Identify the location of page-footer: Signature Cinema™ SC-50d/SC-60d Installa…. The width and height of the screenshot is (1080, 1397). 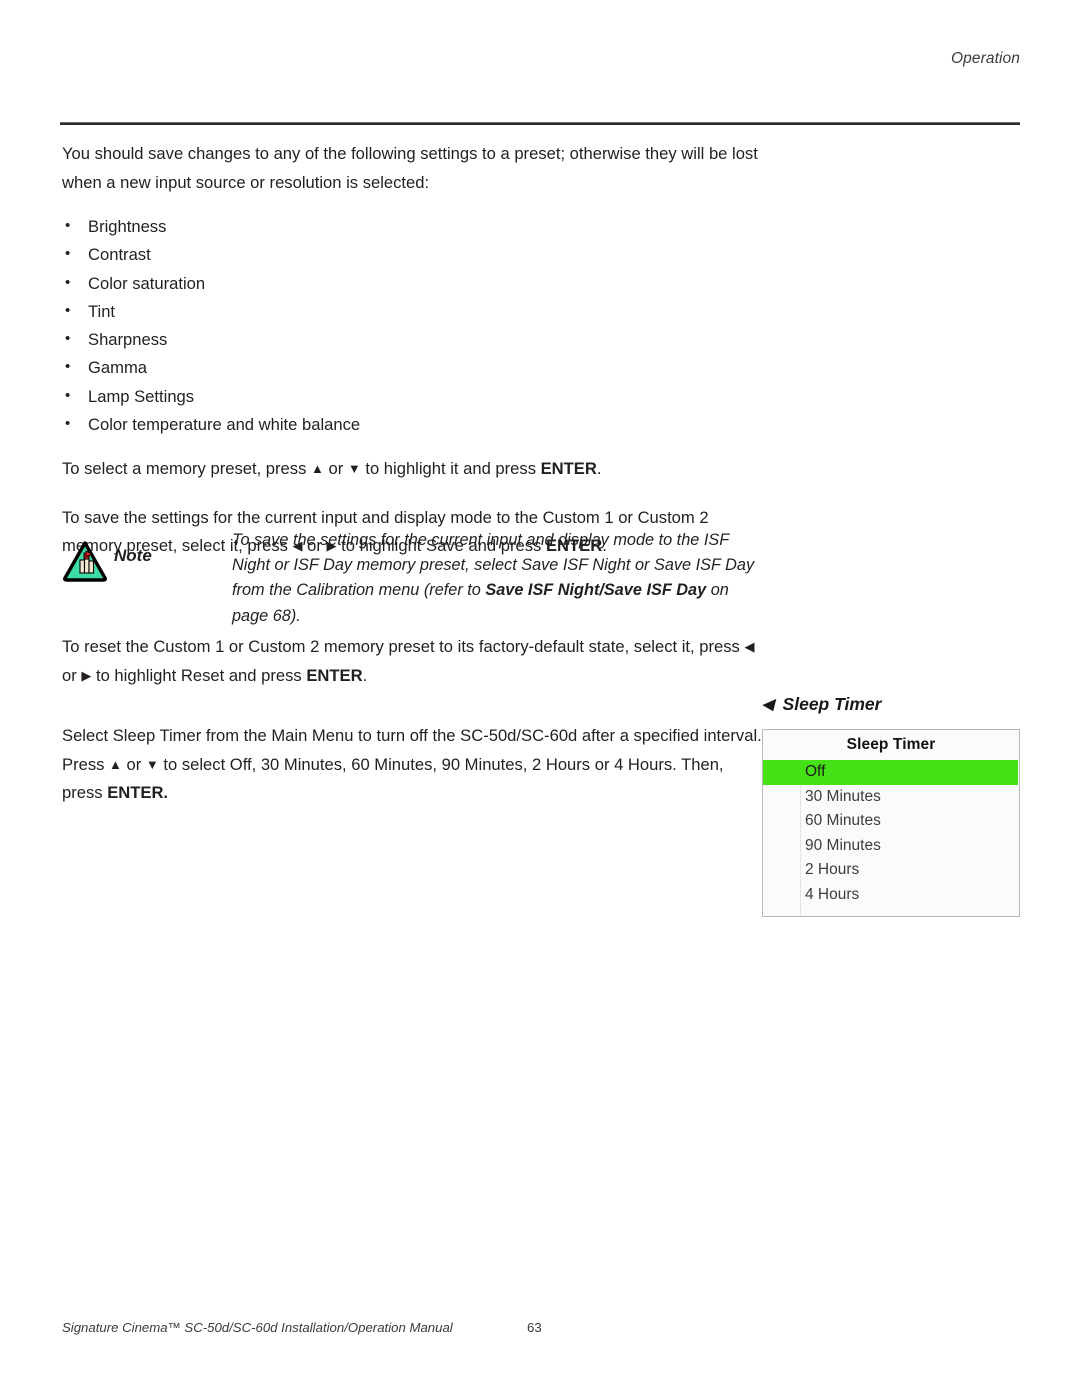
(542, 1327).